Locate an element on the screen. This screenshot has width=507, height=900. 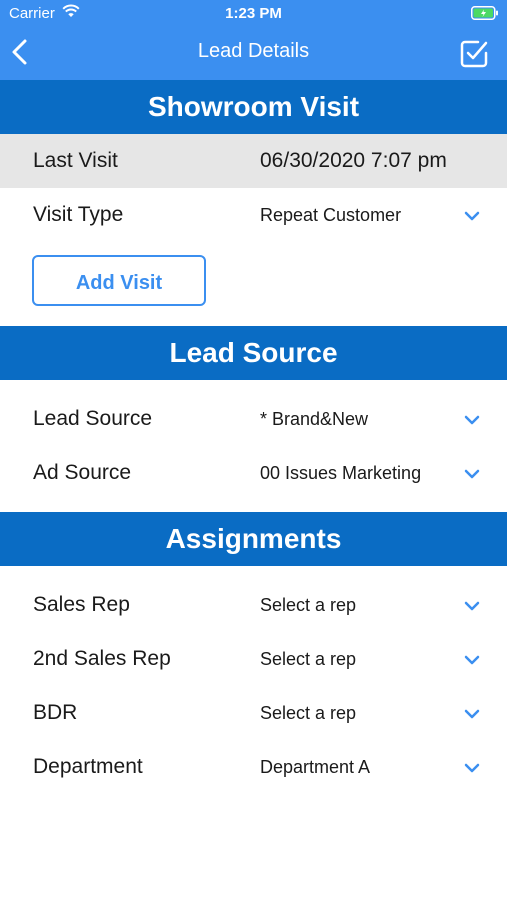
page-title: Lead Details is located at coordinates (253, 51).